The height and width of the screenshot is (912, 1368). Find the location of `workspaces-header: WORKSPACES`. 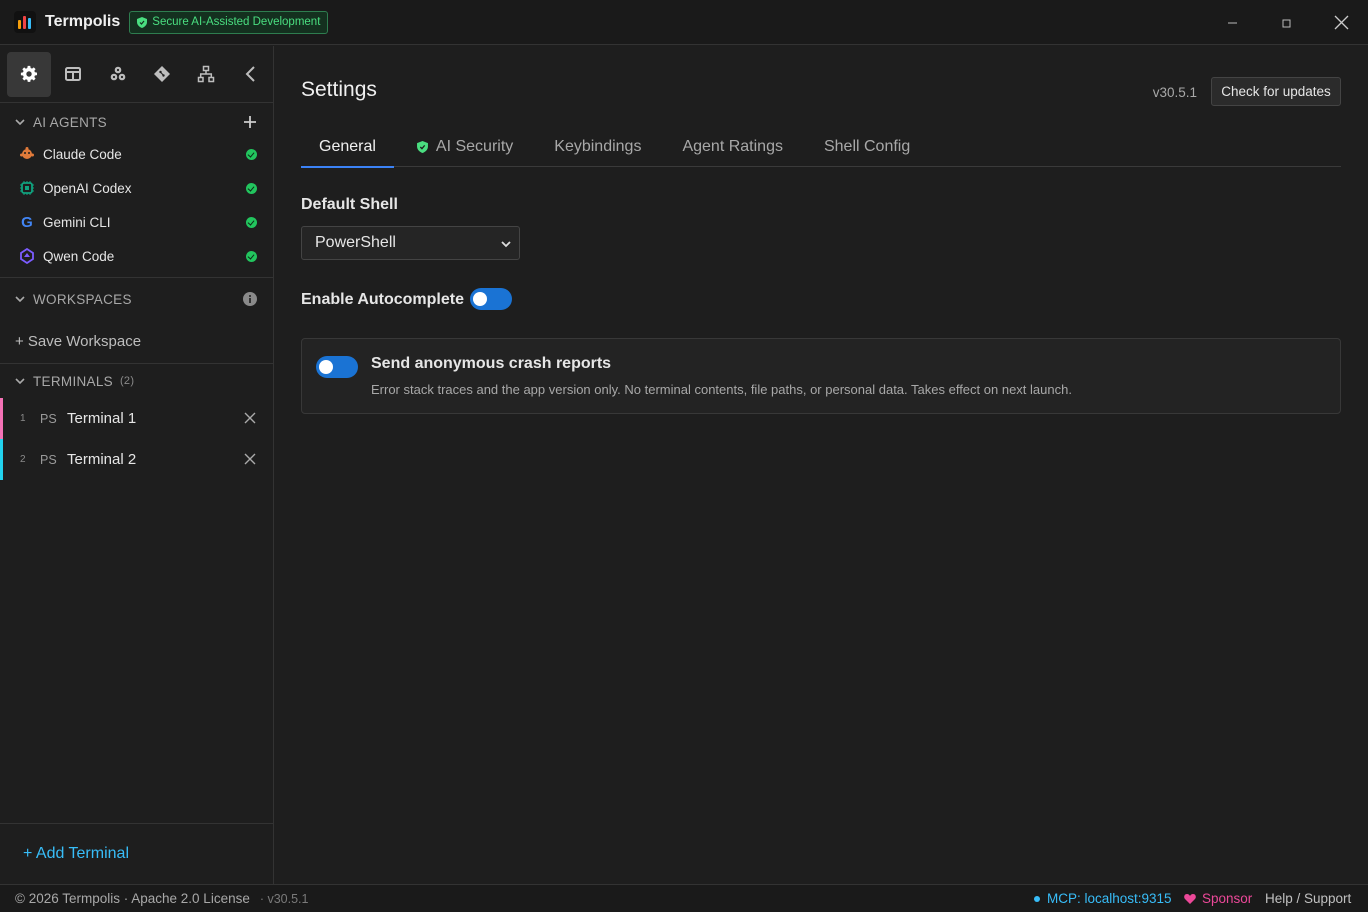

workspaces-header: WORKSPACES is located at coordinates (136, 299).